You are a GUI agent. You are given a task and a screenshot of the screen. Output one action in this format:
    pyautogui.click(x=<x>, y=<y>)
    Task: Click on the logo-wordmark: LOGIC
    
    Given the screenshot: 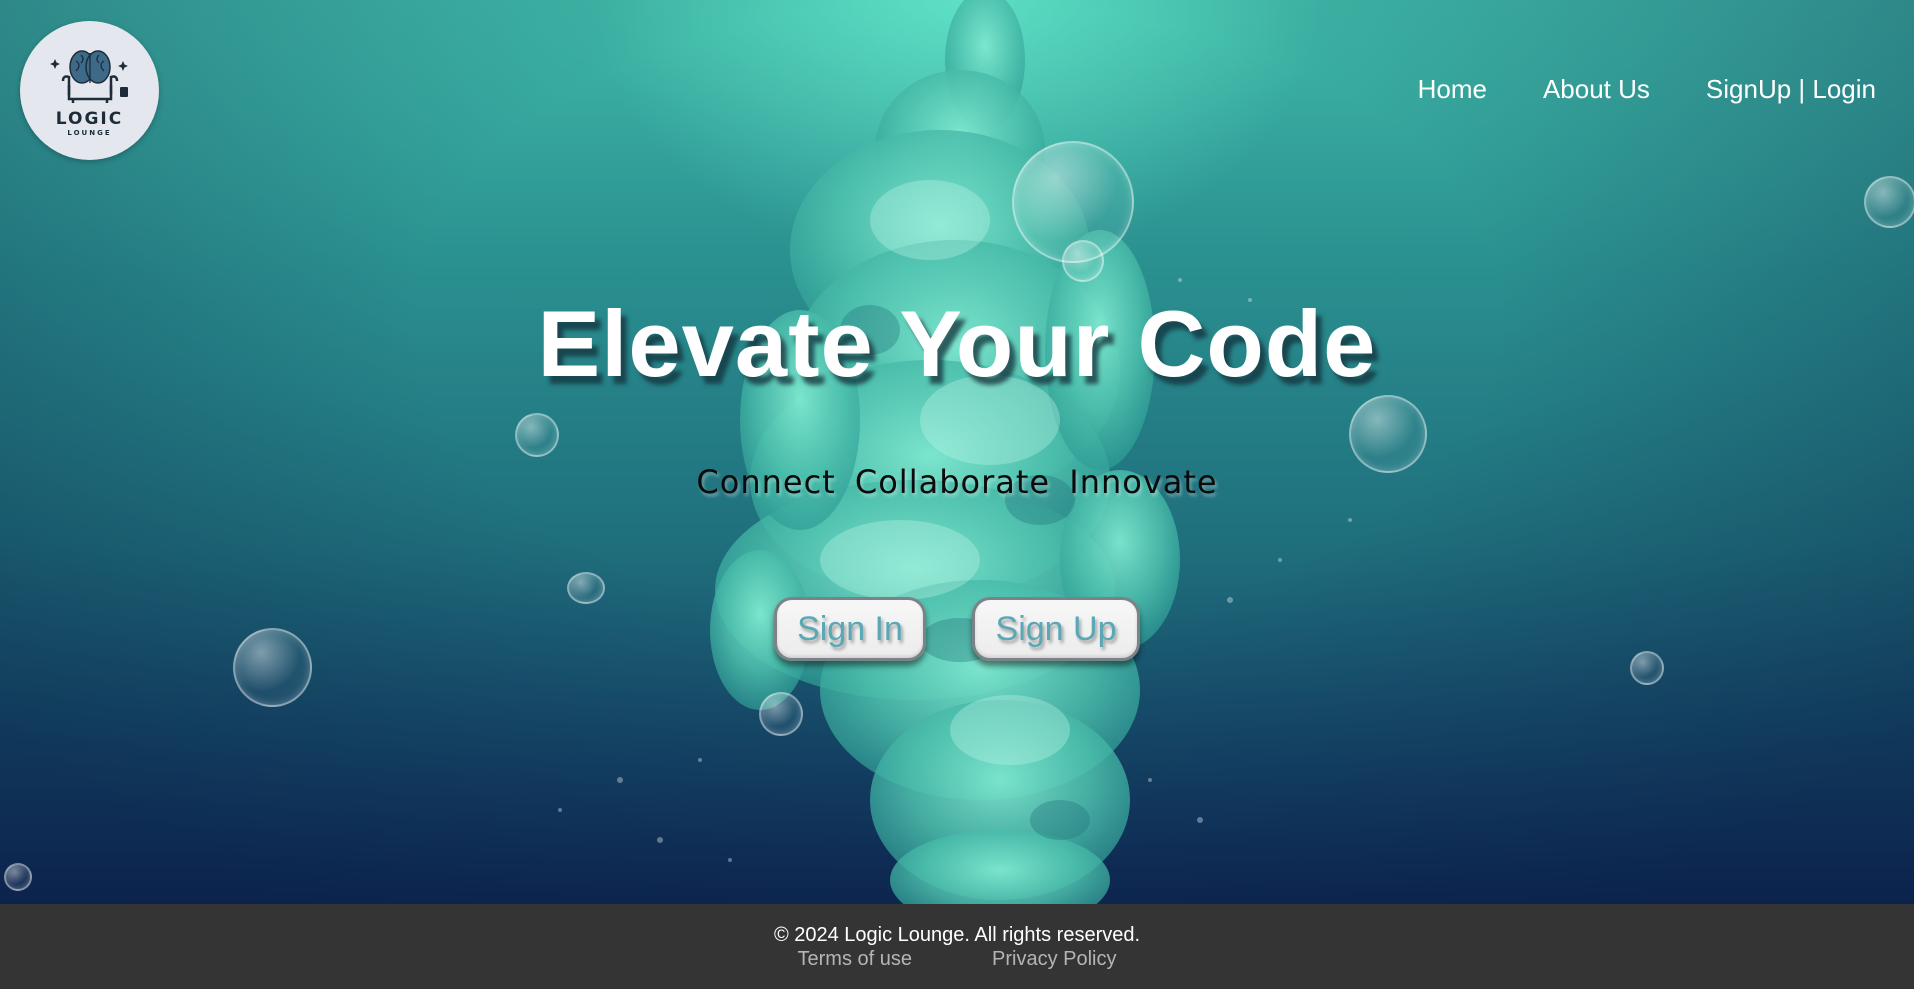 What is the action you would take?
    pyautogui.click(x=89, y=118)
    